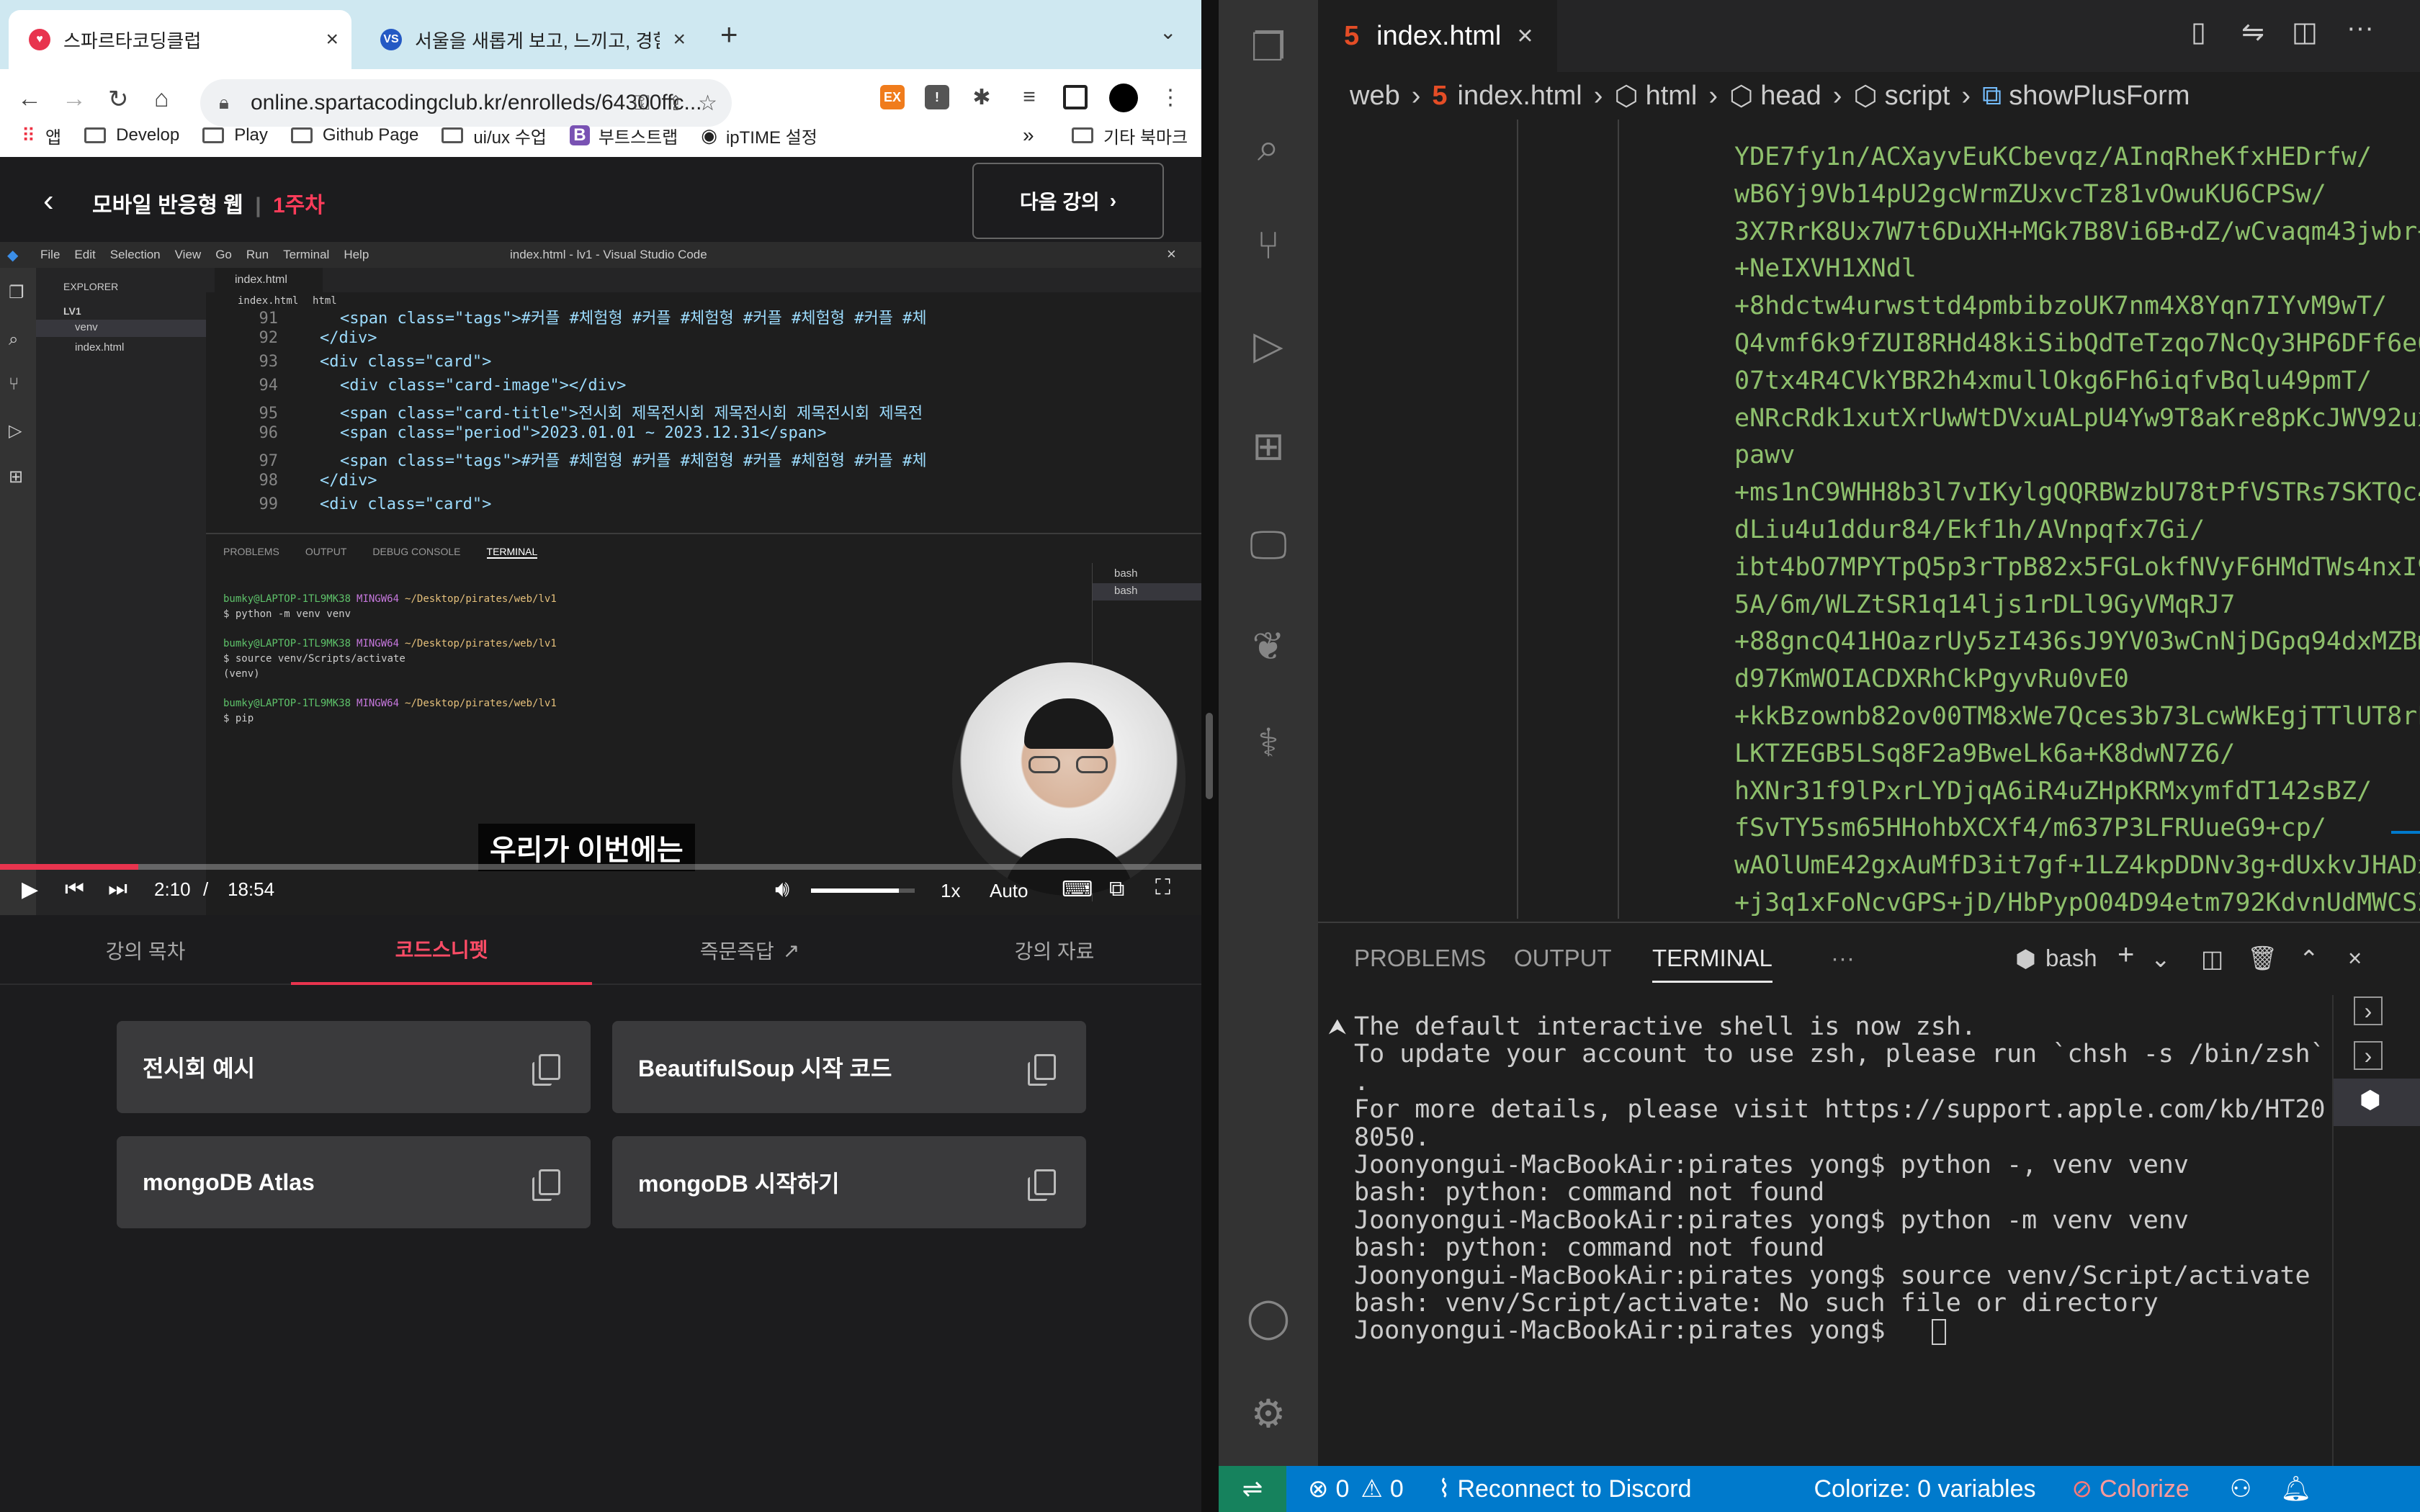 This screenshot has width=2420, height=1512. What do you see at coordinates (30, 889) in the screenshot?
I see `play-icon: ▶` at bounding box center [30, 889].